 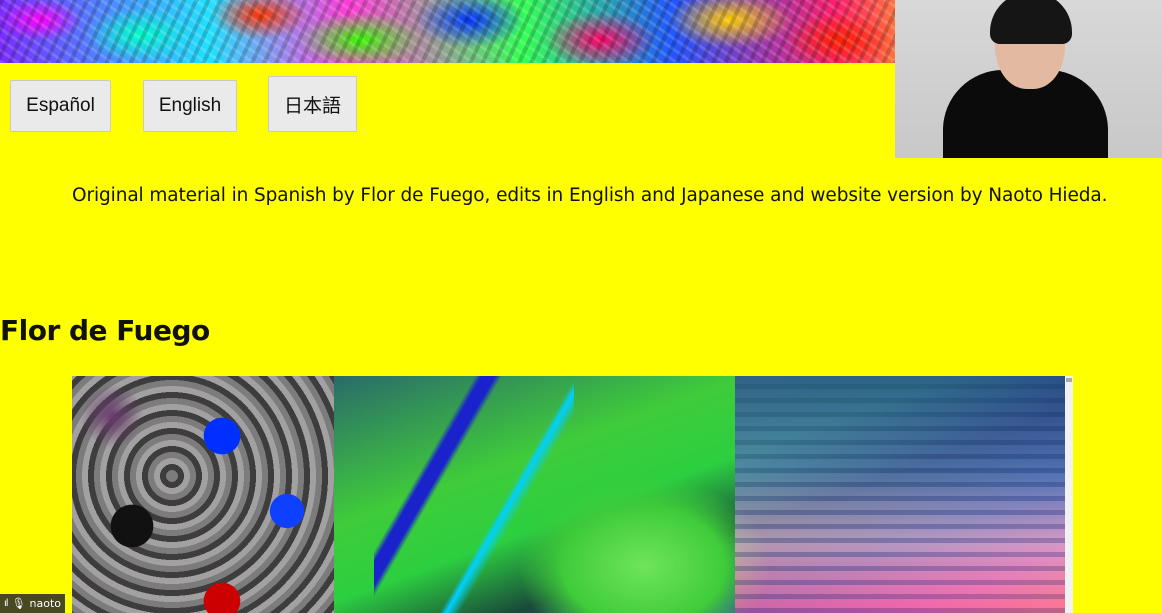 I want to click on language-button-english: English, so click(x=190, y=106).